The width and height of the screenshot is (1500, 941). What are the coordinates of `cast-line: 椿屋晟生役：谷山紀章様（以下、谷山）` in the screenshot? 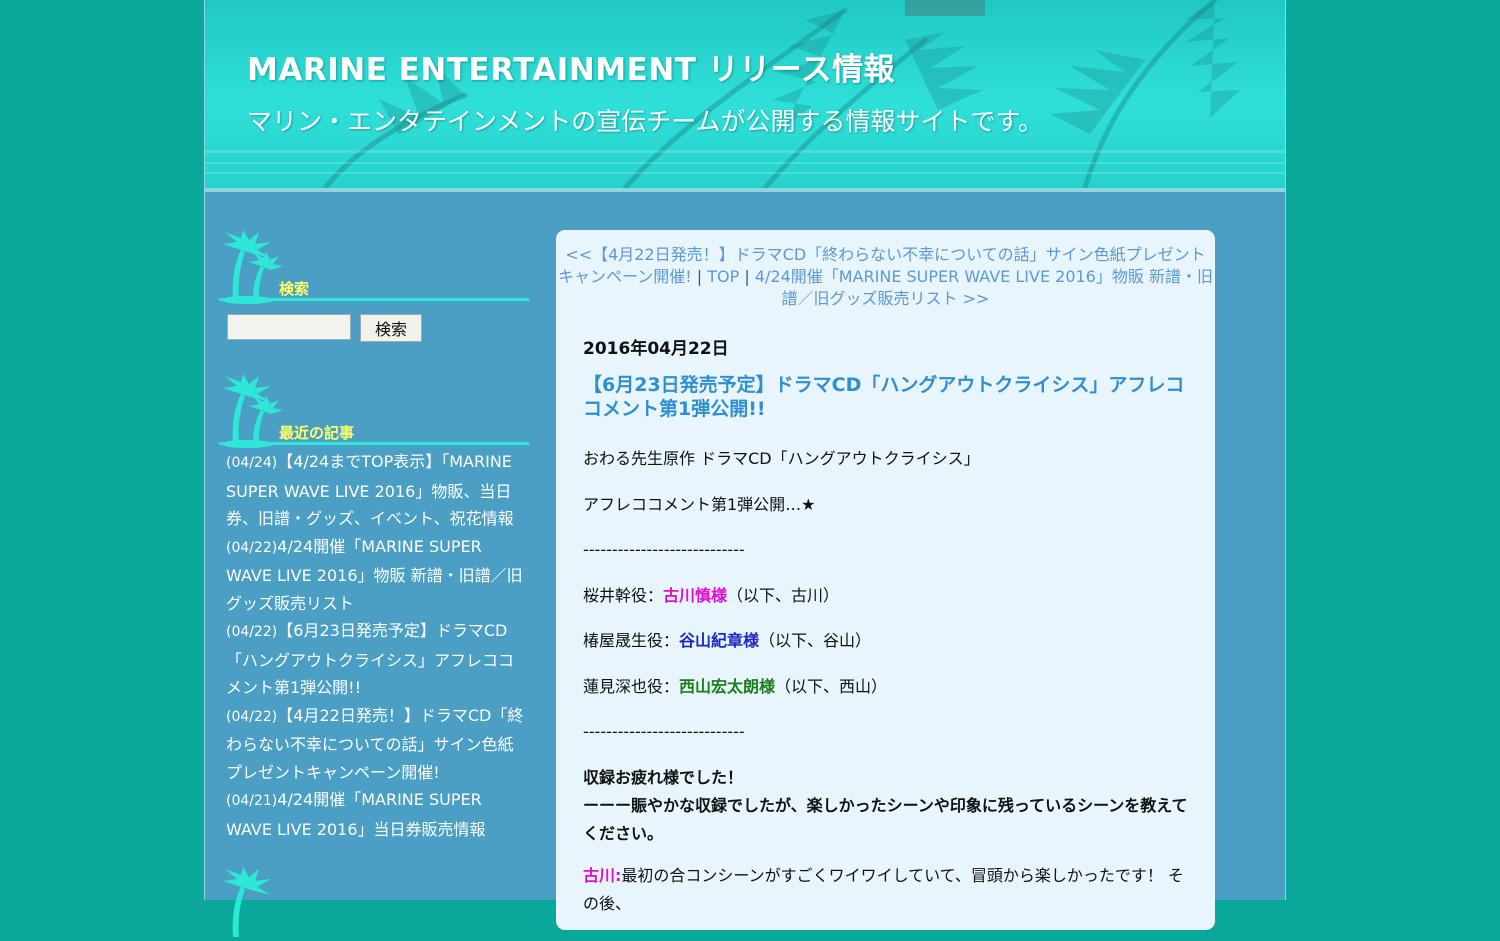 It's located at (890, 641).